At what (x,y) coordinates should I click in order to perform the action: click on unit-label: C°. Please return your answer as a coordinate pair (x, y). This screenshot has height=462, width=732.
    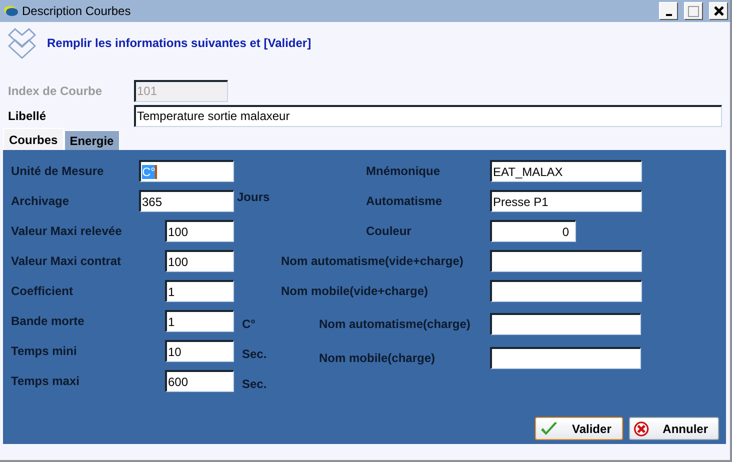
    Looking at the image, I should click on (249, 324).